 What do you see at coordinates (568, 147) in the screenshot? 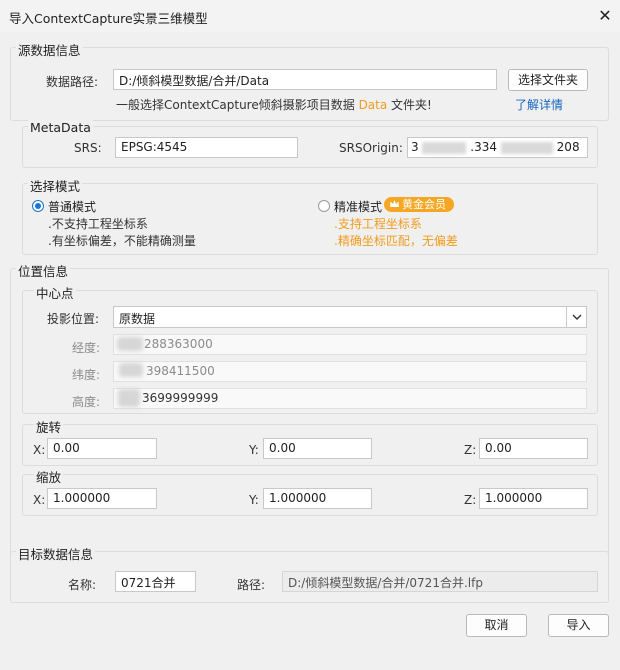
I see `srsorigin-part3: 208` at bounding box center [568, 147].